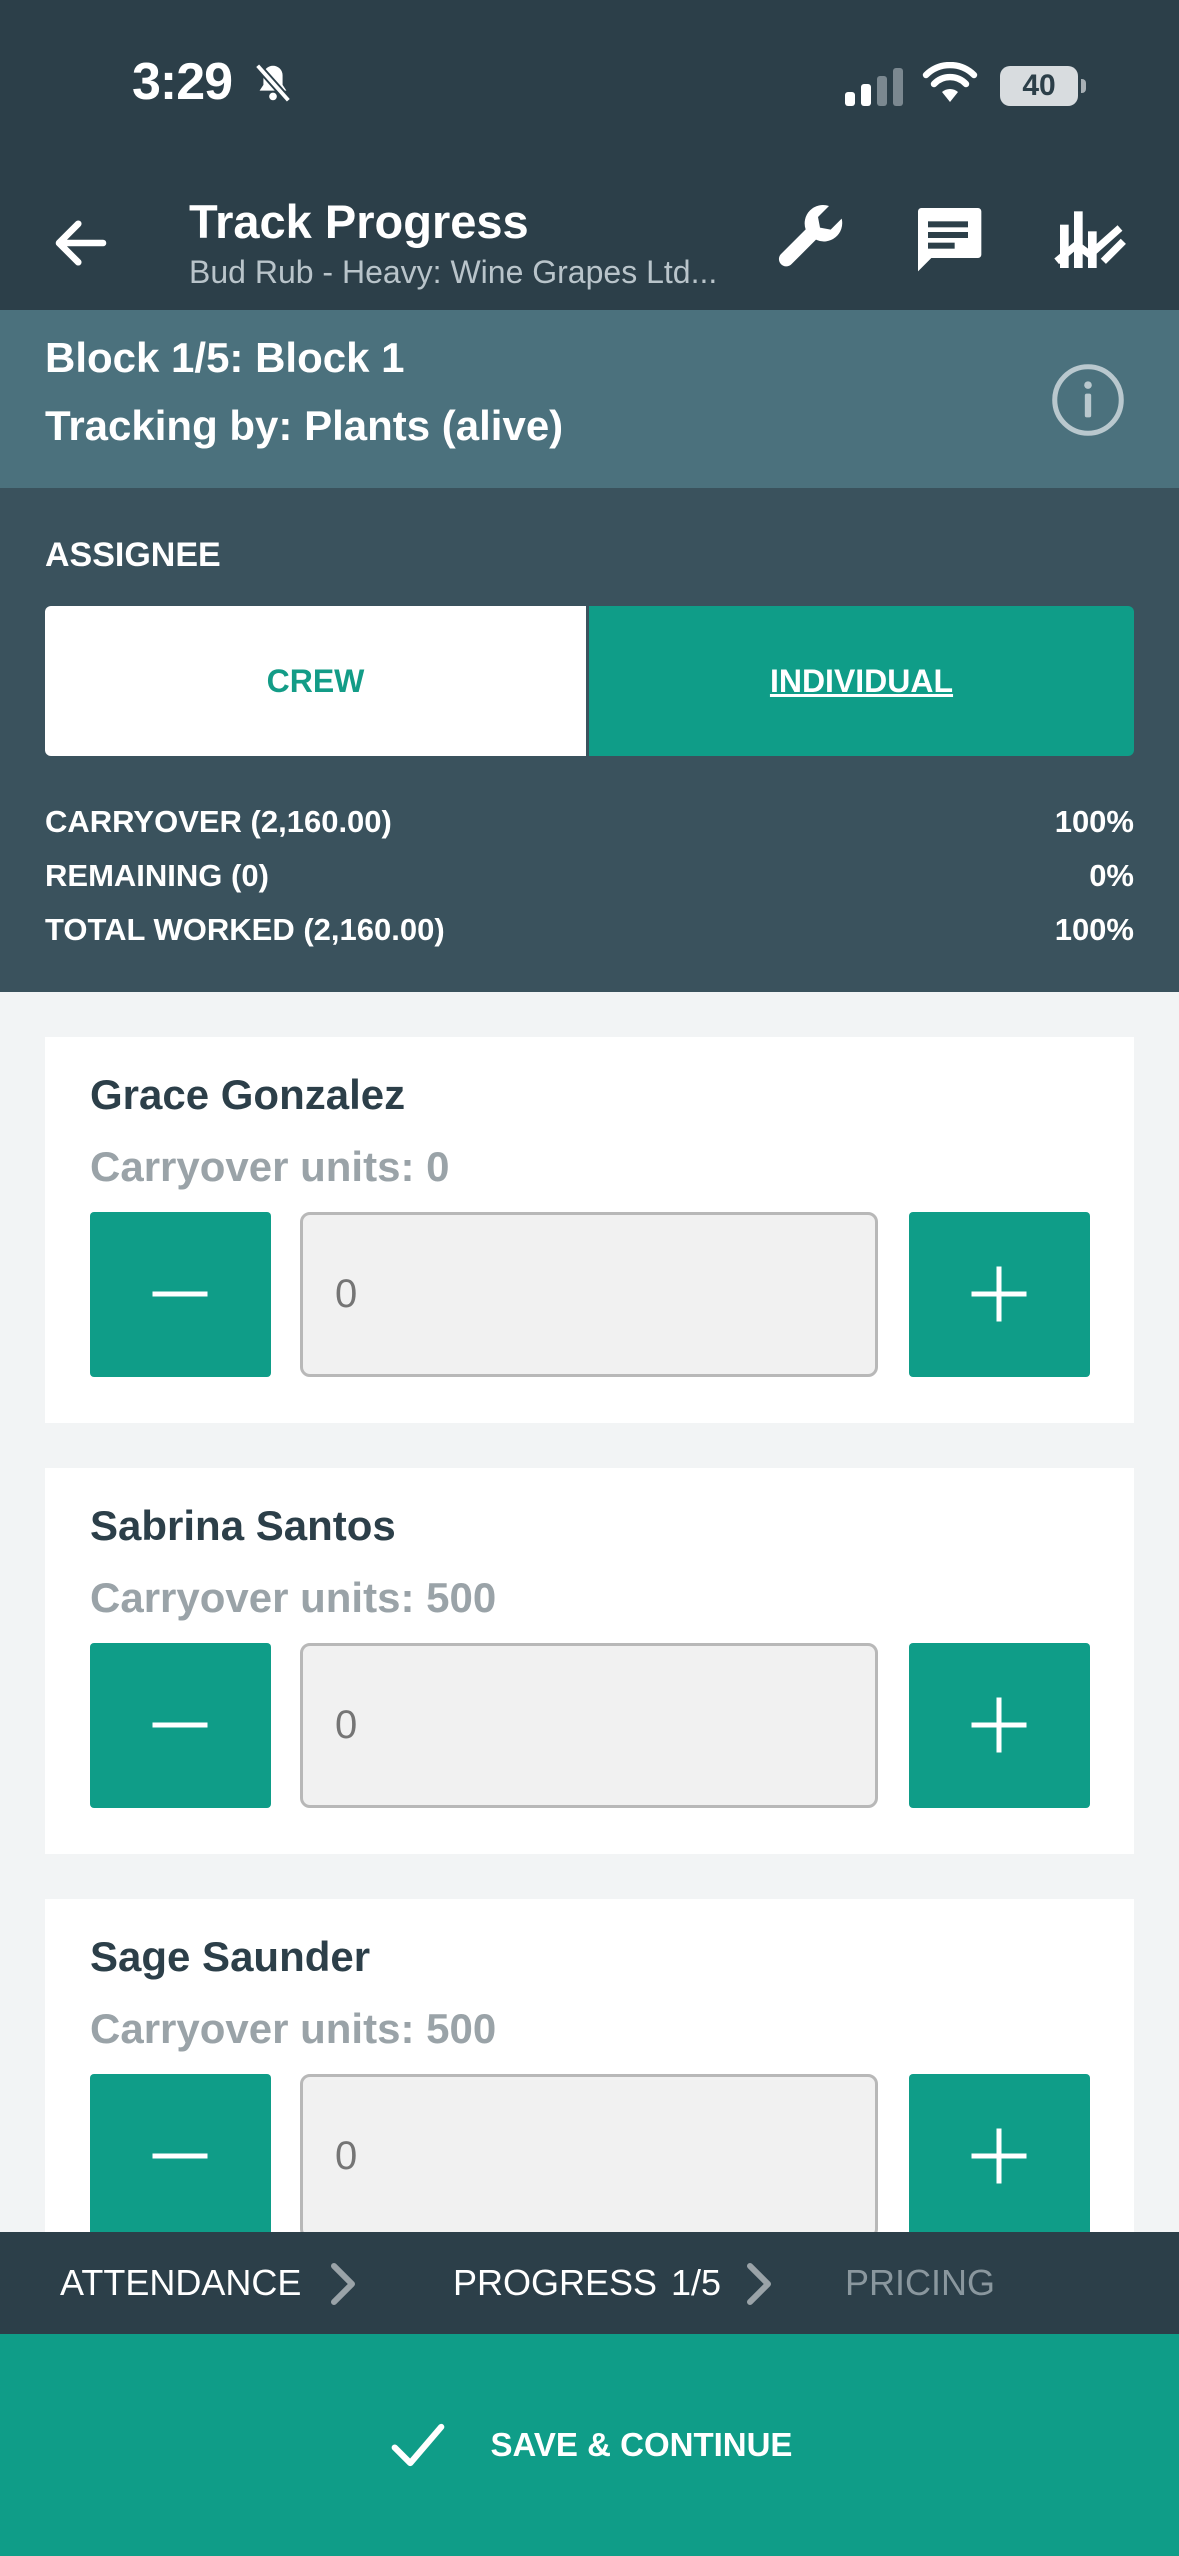 The image size is (1179, 2556). Describe the element at coordinates (1090, 238) in the screenshot. I see `chart-icon` at that location.